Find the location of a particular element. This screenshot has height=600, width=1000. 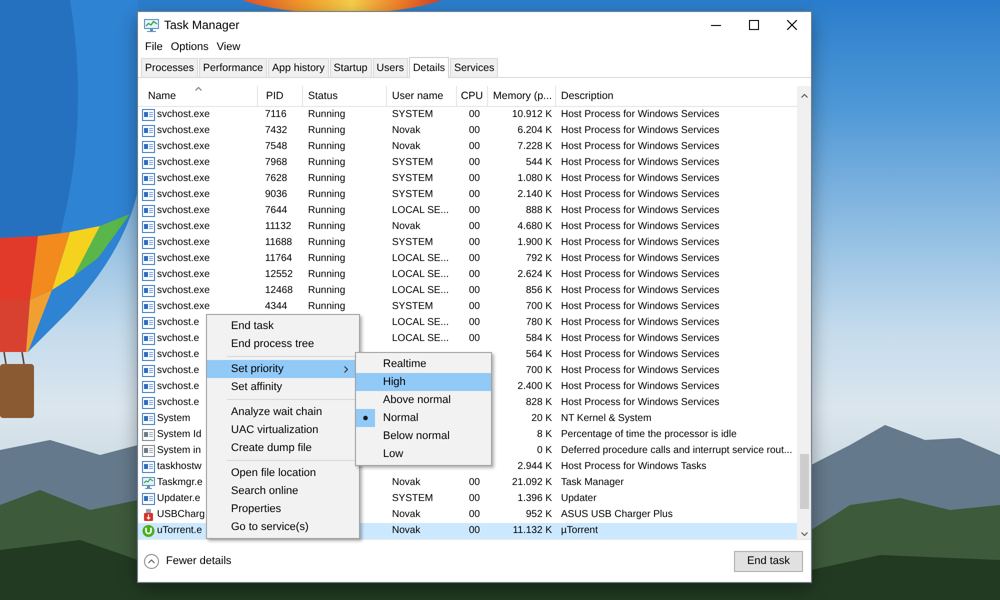

pid-value: 7116 is located at coordinates (276, 115).